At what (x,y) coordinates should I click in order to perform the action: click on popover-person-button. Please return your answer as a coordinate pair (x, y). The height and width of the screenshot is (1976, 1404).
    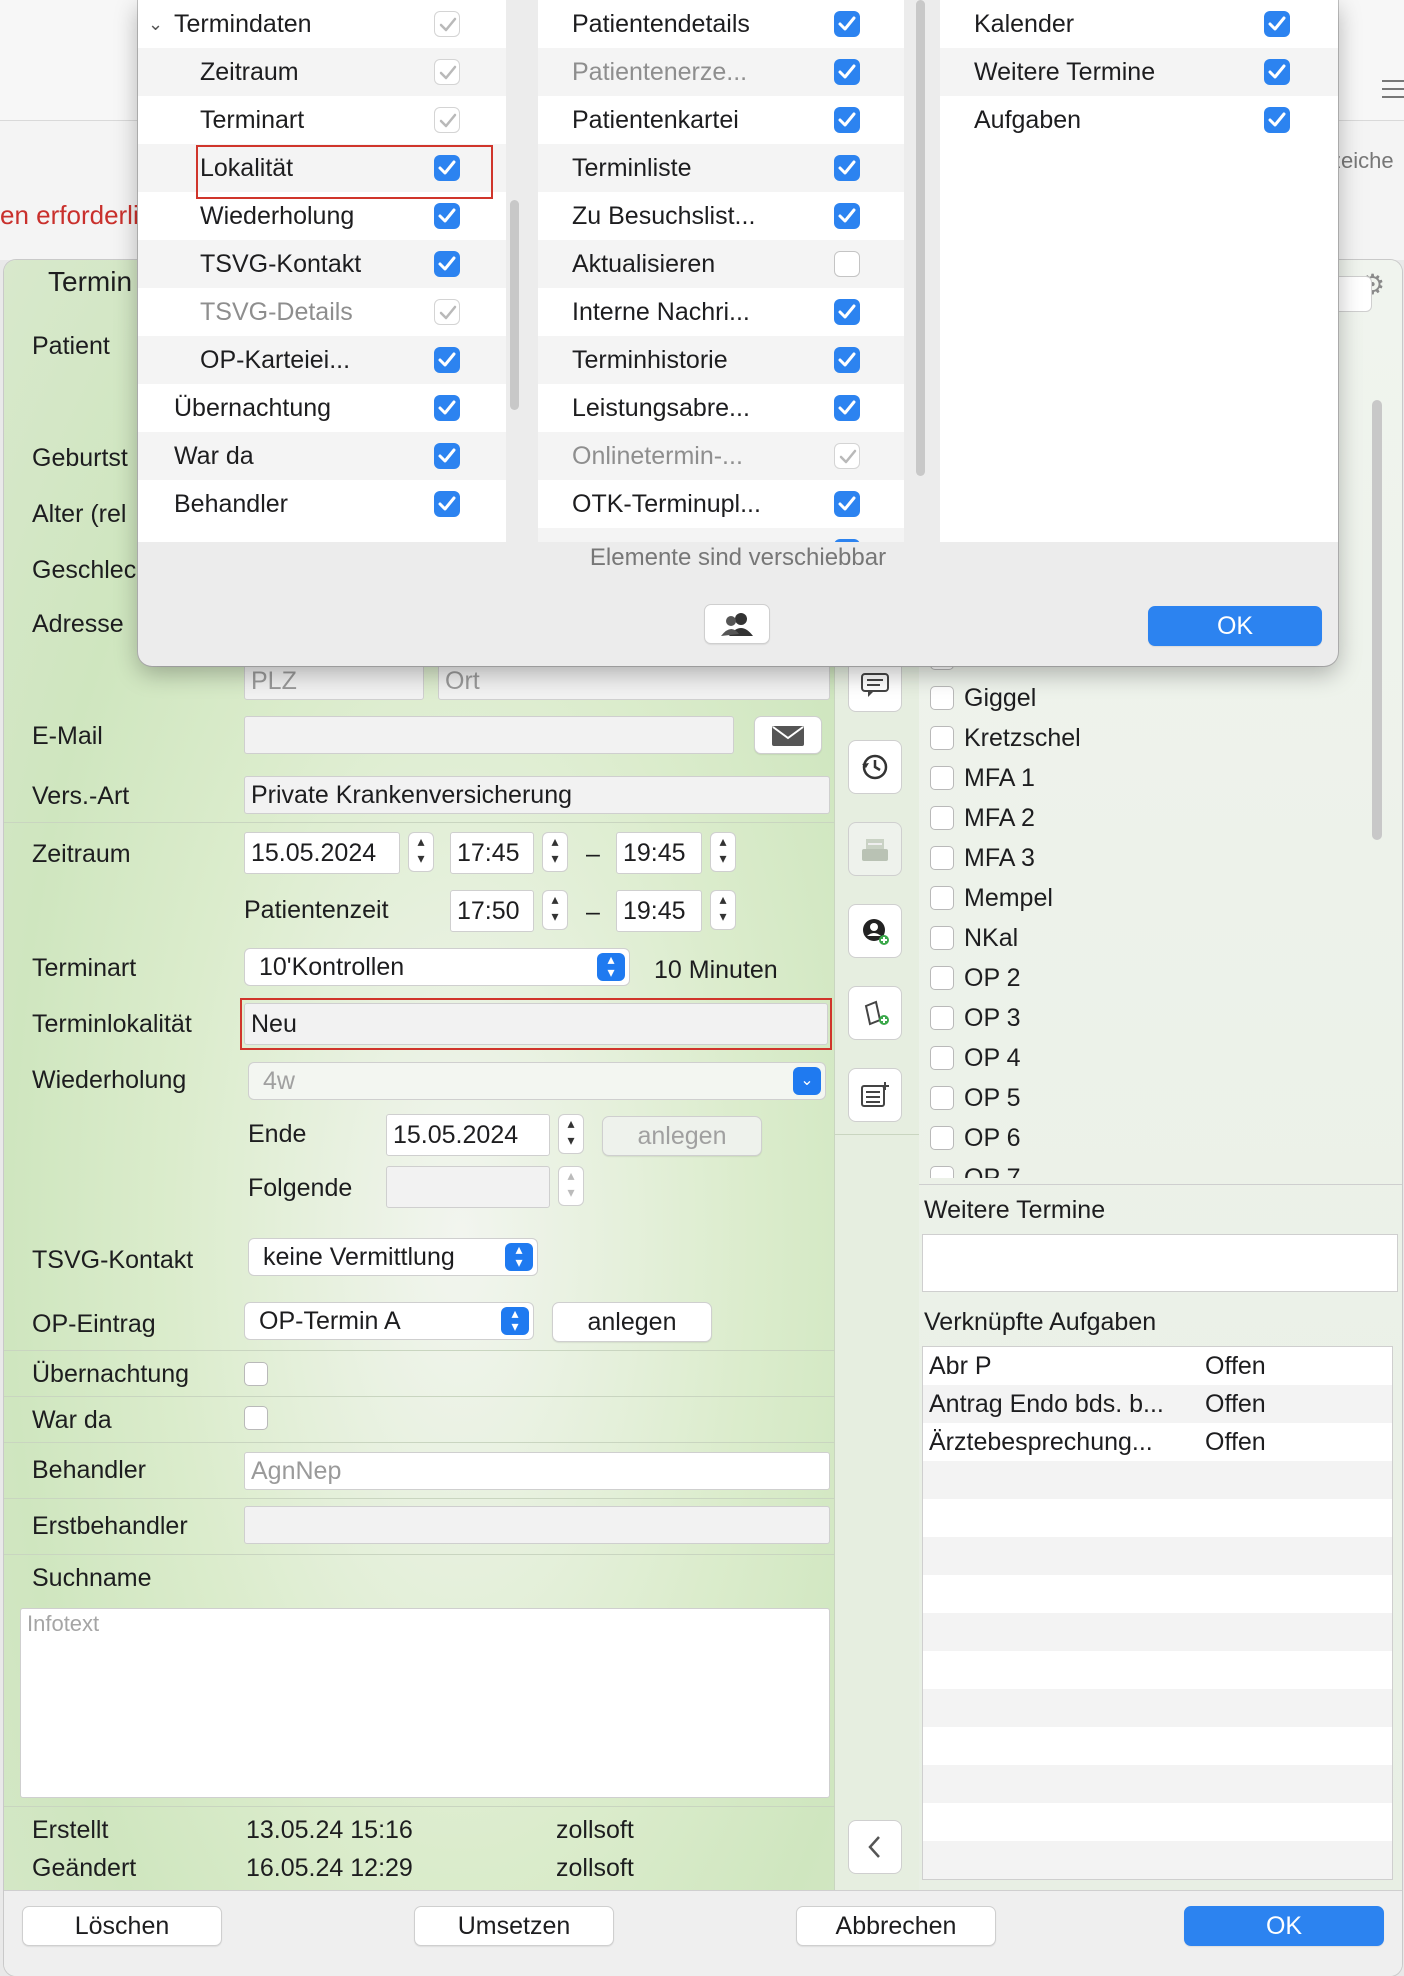
    Looking at the image, I should click on (737, 624).